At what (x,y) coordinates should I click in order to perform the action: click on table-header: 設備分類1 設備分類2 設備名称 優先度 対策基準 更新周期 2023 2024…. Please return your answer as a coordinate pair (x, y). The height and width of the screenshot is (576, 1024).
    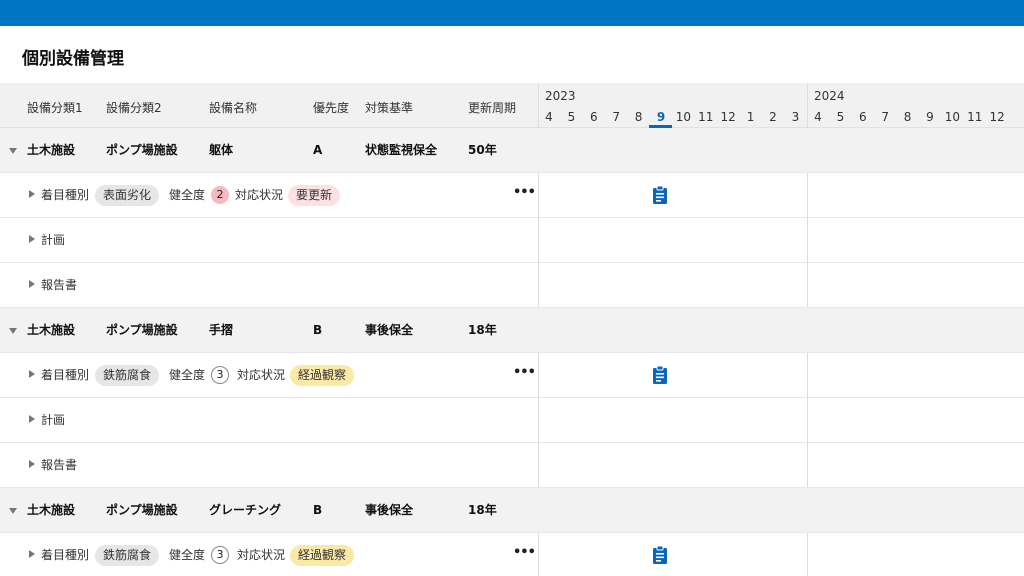
    Looking at the image, I should click on (512, 105).